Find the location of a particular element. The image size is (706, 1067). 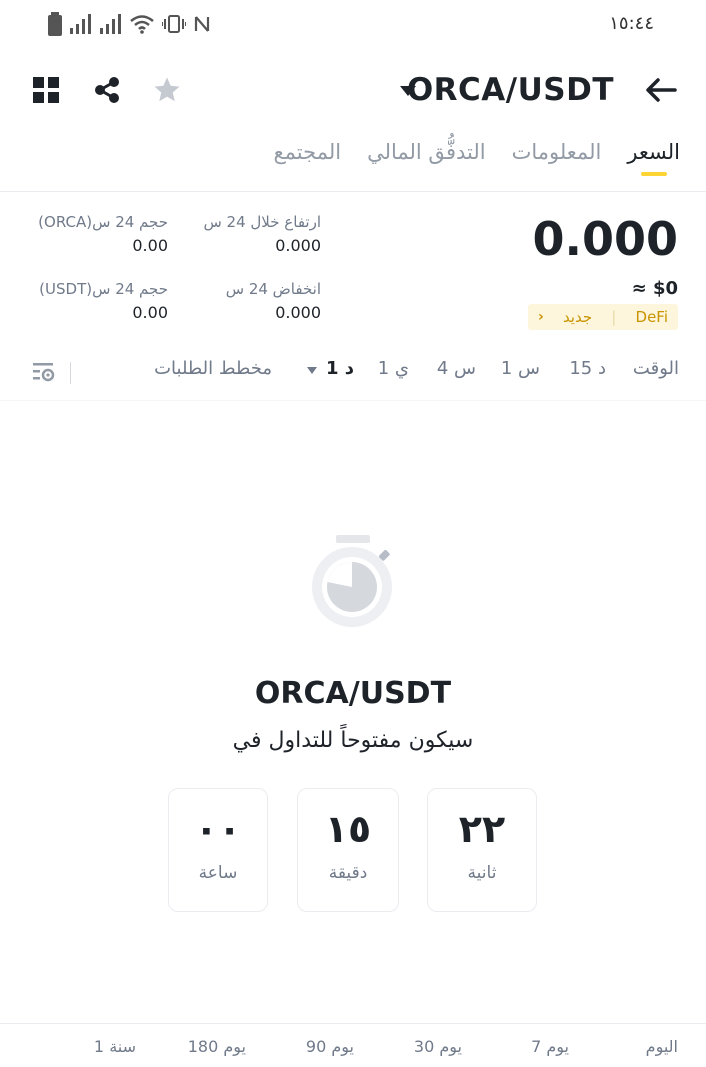

stat-low-label: انخفاض 24 س is located at coordinates (273, 289).